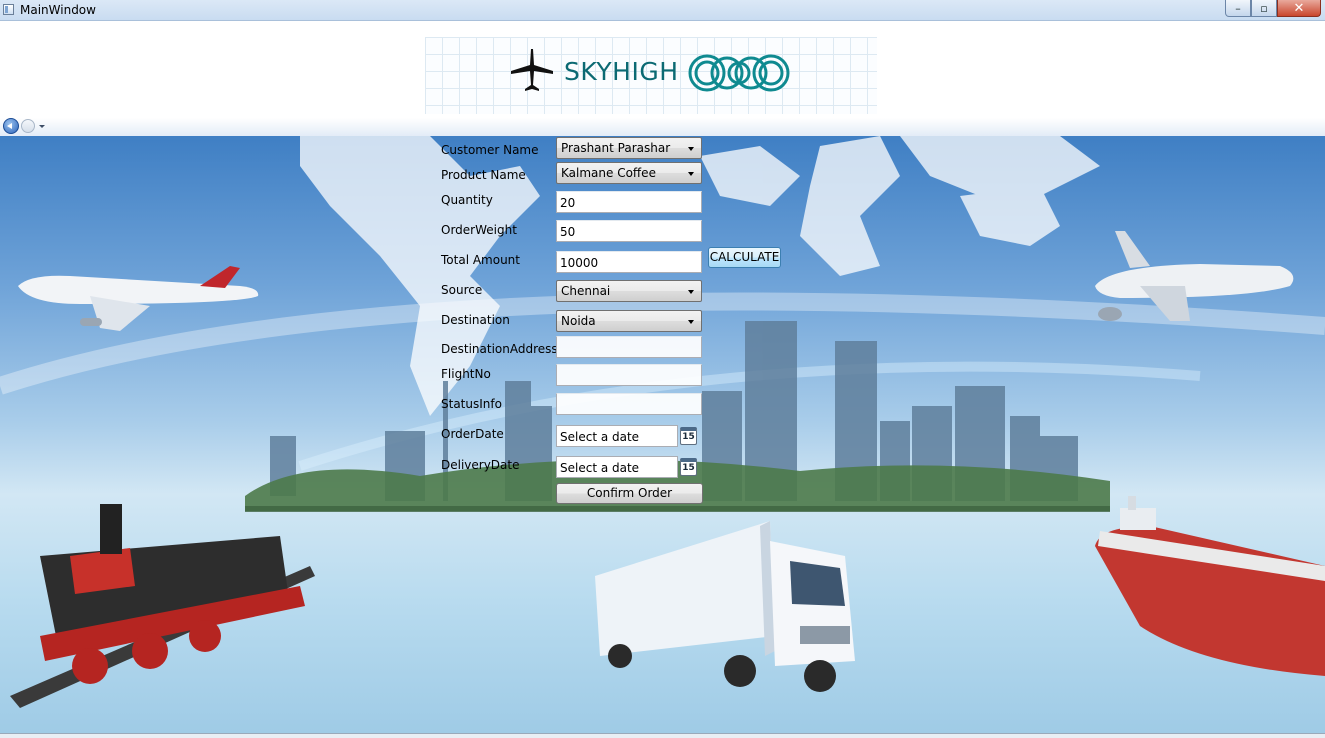 Image resolution: width=1325 pixels, height=738 pixels. Describe the element at coordinates (629, 202) in the screenshot. I see `quantity-input: 20` at that location.